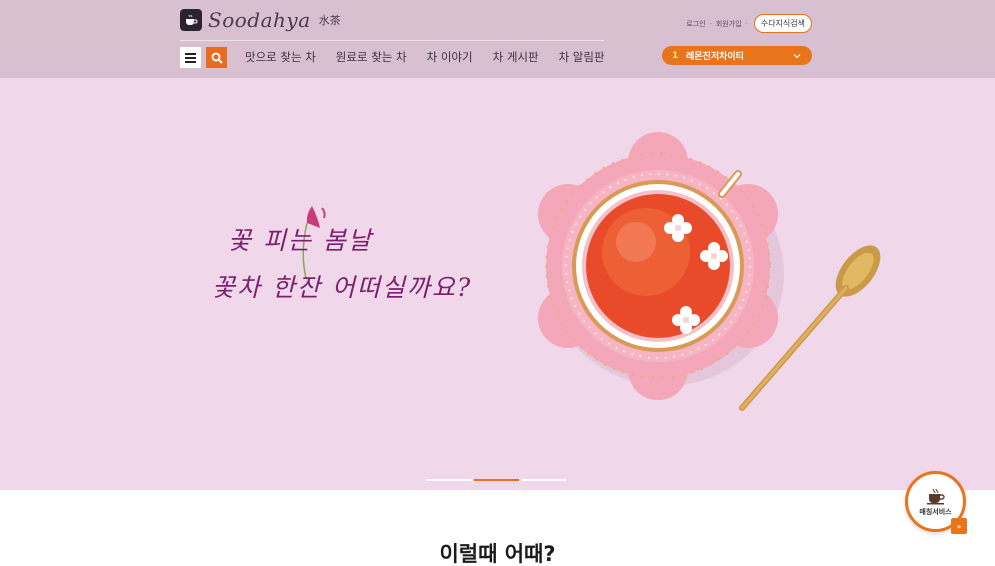  What do you see at coordinates (392, 40) in the screenshot?
I see `header-divider` at bounding box center [392, 40].